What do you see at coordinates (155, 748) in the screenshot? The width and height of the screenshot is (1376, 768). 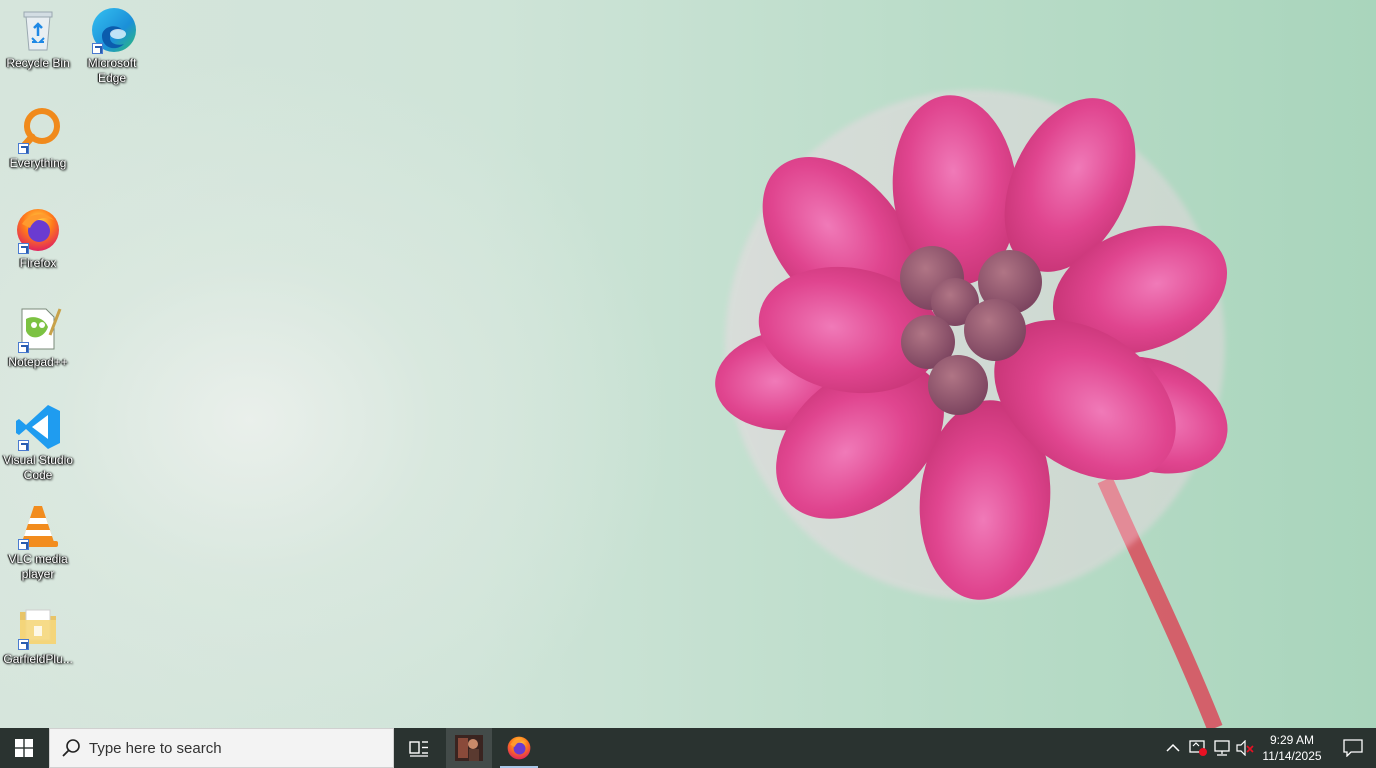 I see `search-placeholder: Type here to search` at bounding box center [155, 748].